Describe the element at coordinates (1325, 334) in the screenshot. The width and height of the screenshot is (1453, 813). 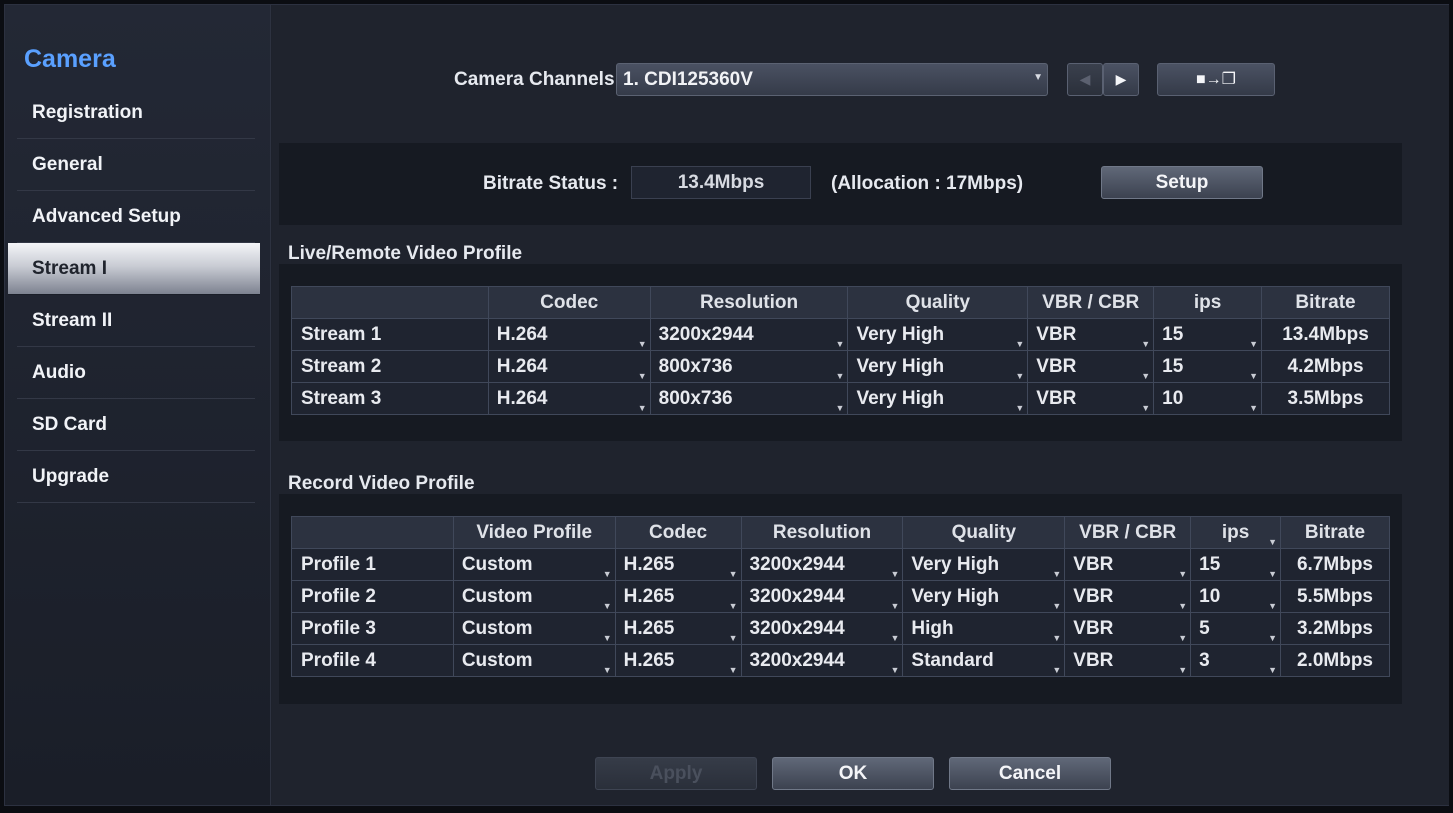
I see `bitrate-value: 13.4Mbps` at that location.